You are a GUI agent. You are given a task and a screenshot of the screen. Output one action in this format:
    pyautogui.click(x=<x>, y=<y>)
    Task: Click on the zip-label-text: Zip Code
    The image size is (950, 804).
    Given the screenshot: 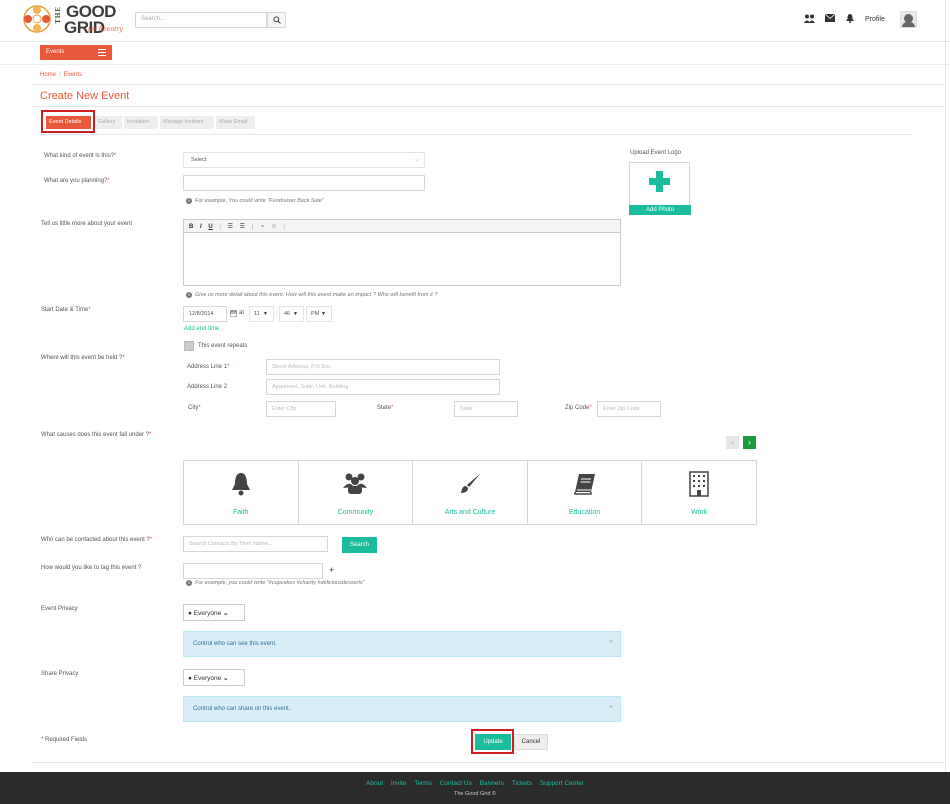 What is the action you would take?
    pyautogui.click(x=577, y=408)
    